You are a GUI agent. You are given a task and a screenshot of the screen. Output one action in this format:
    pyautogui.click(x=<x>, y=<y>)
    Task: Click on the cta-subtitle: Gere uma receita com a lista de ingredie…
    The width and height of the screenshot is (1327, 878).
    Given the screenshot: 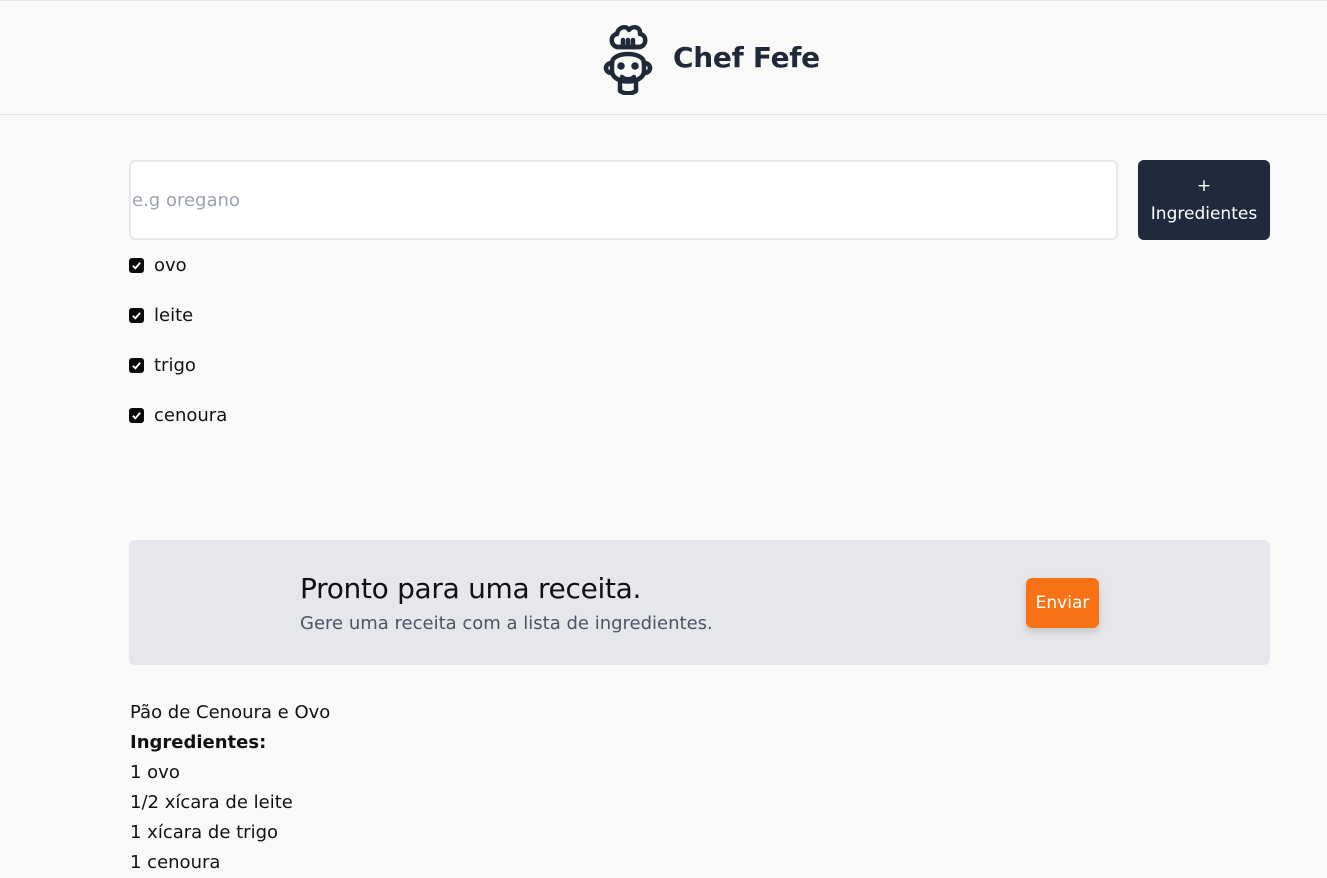 What is the action you would take?
    pyautogui.click(x=506, y=623)
    